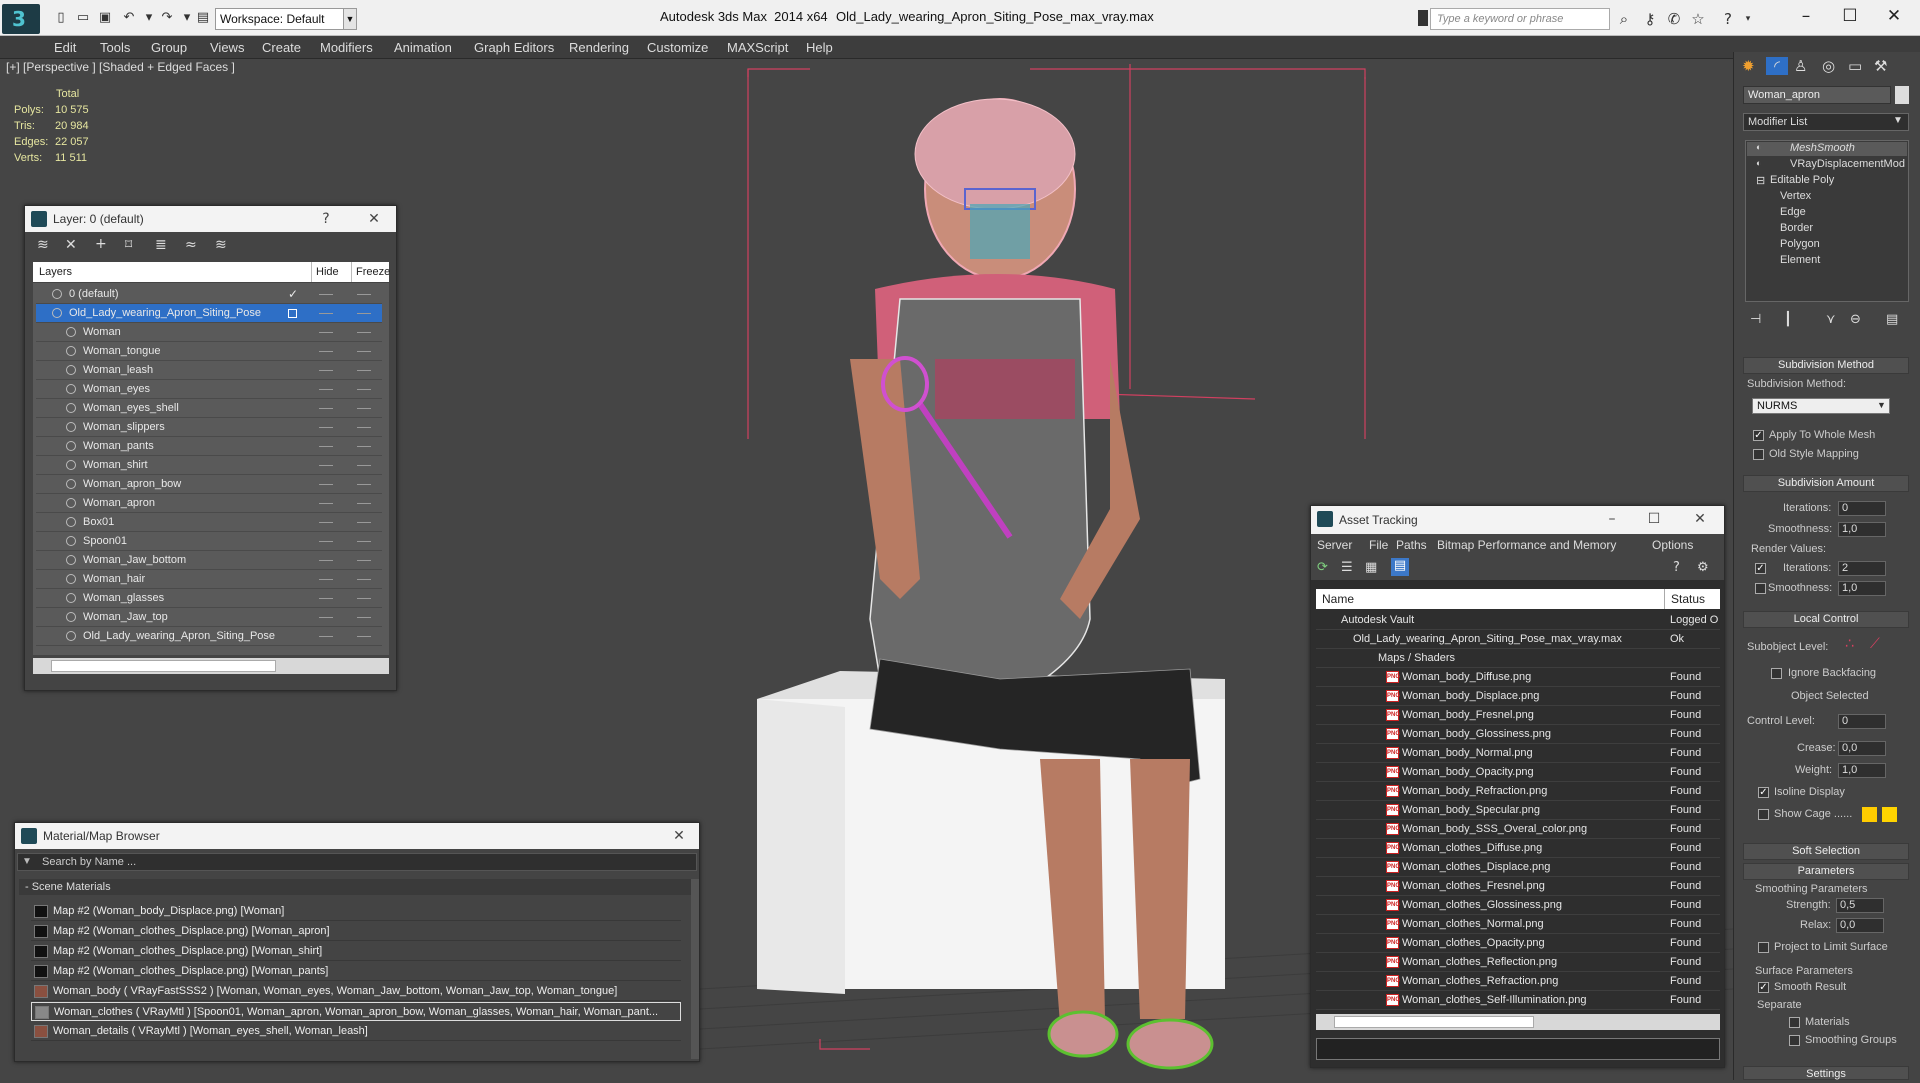 The height and width of the screenshot is (1083, 1920). I want to click on object-name-field: Woman_apron, so click(1817, 95).